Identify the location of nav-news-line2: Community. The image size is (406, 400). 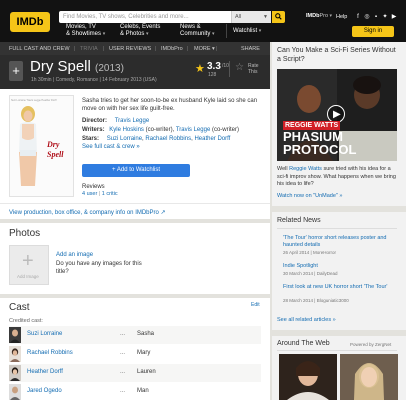
(195, 34).